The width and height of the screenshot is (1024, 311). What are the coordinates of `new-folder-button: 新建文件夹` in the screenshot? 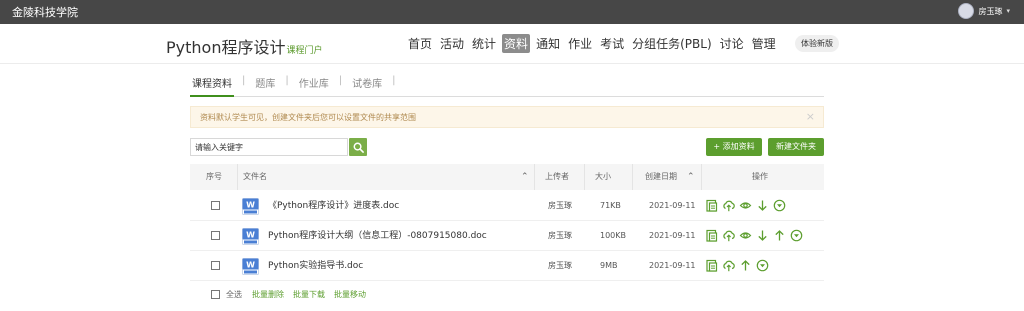 It's located at (796, 147).